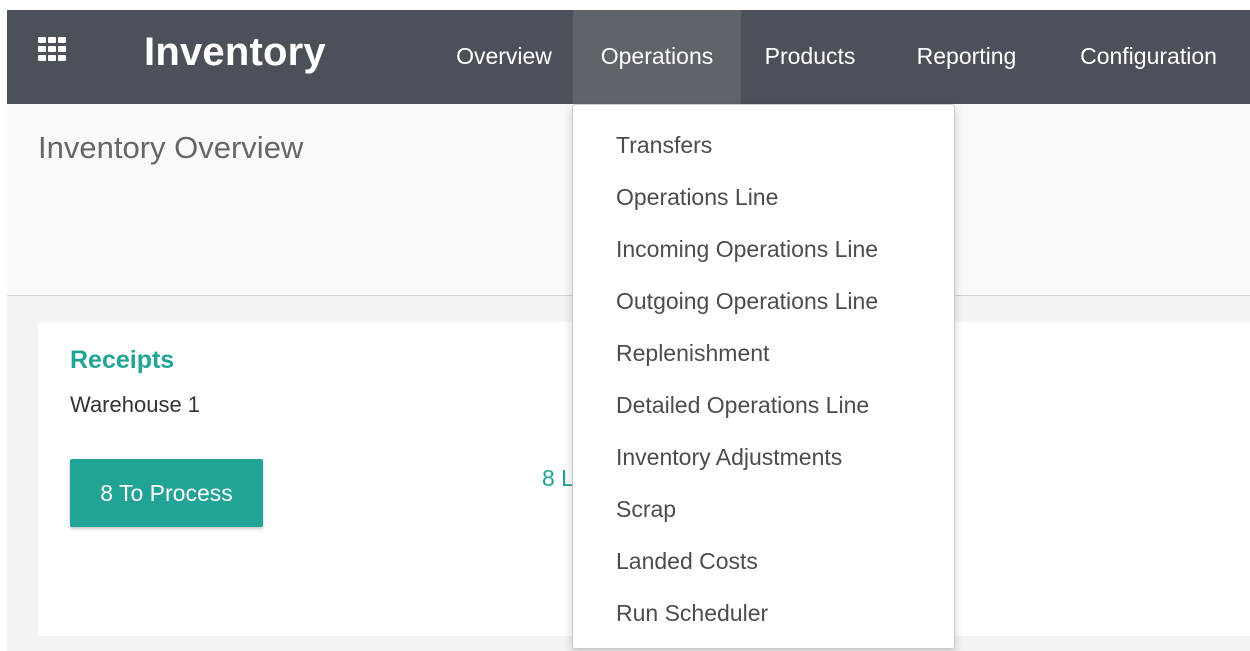 This screenshot has width=1250, height=651. I want to click on app-brand: Inventory, so click(235, 52).